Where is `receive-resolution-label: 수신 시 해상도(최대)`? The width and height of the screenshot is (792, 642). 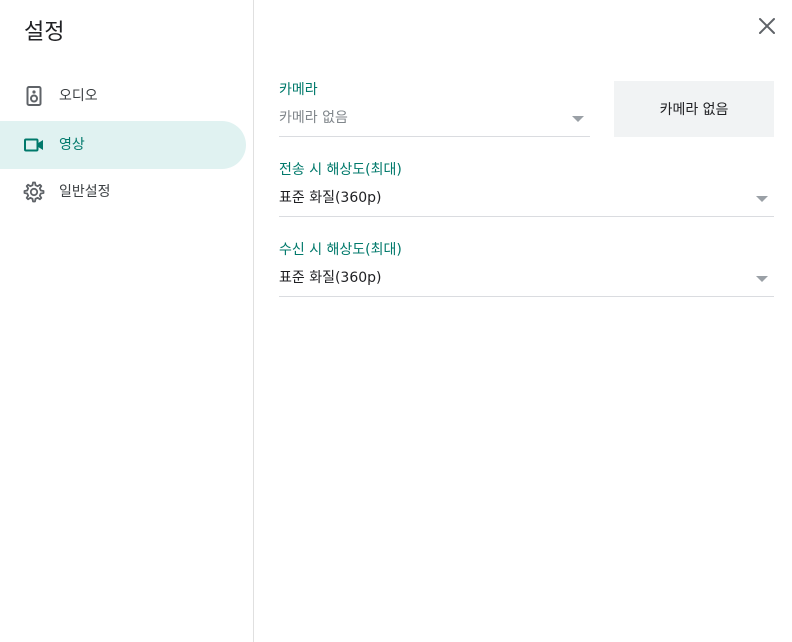
receive-resolution-label: 수신 시 해상도(최대) is located at coordinates (340, 250).